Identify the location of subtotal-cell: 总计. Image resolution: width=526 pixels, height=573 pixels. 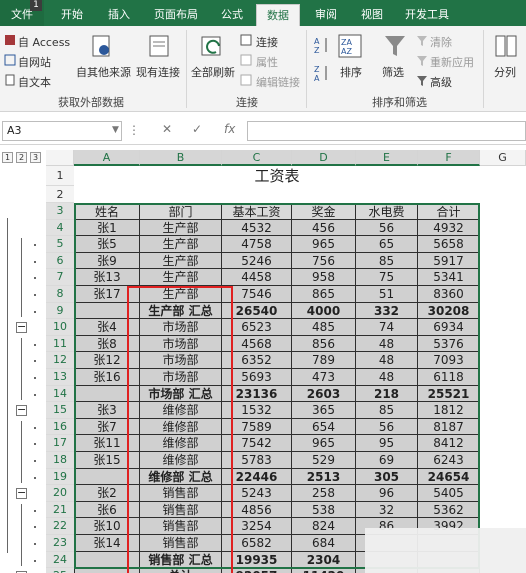
(181, 570).